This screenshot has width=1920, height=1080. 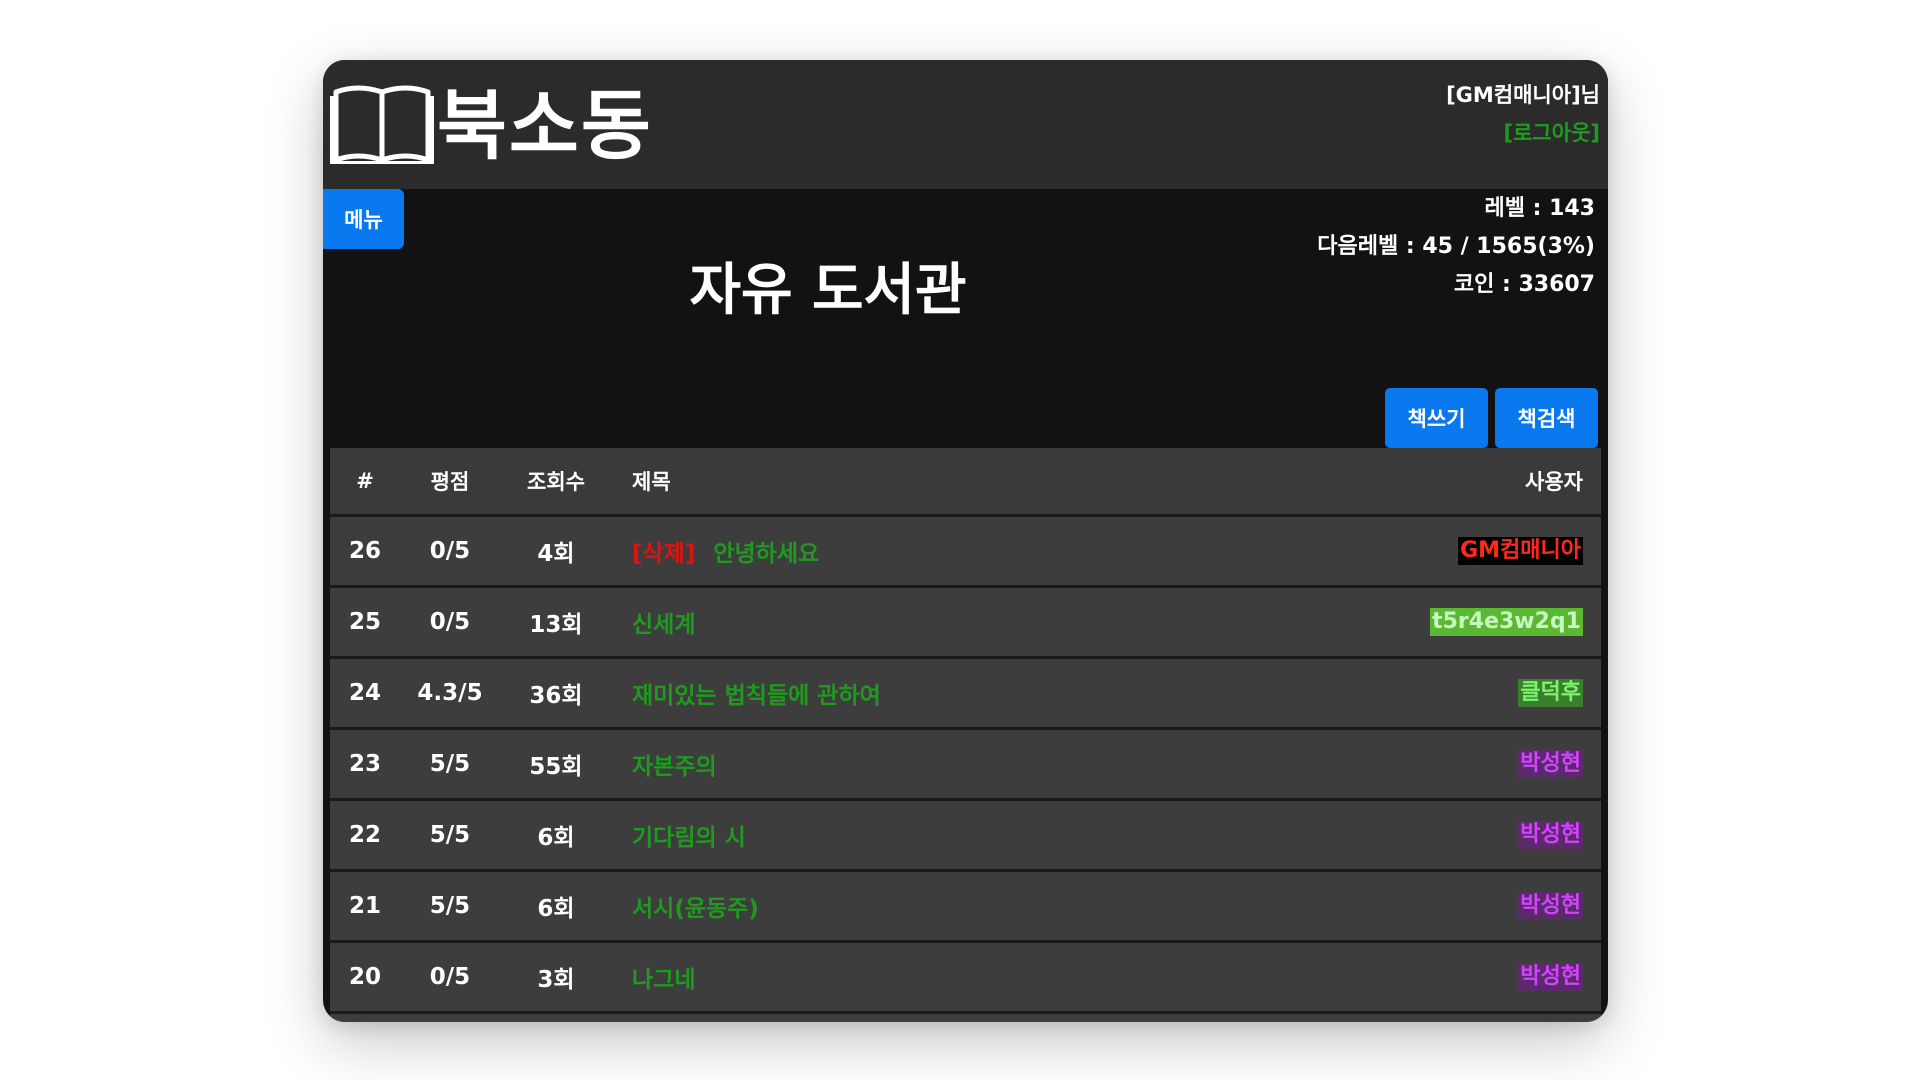 I want to click on table-row: 26 0/5 4회 [삭제] 안녕하세요 GM컴매니아, so click(x=965, y=552).